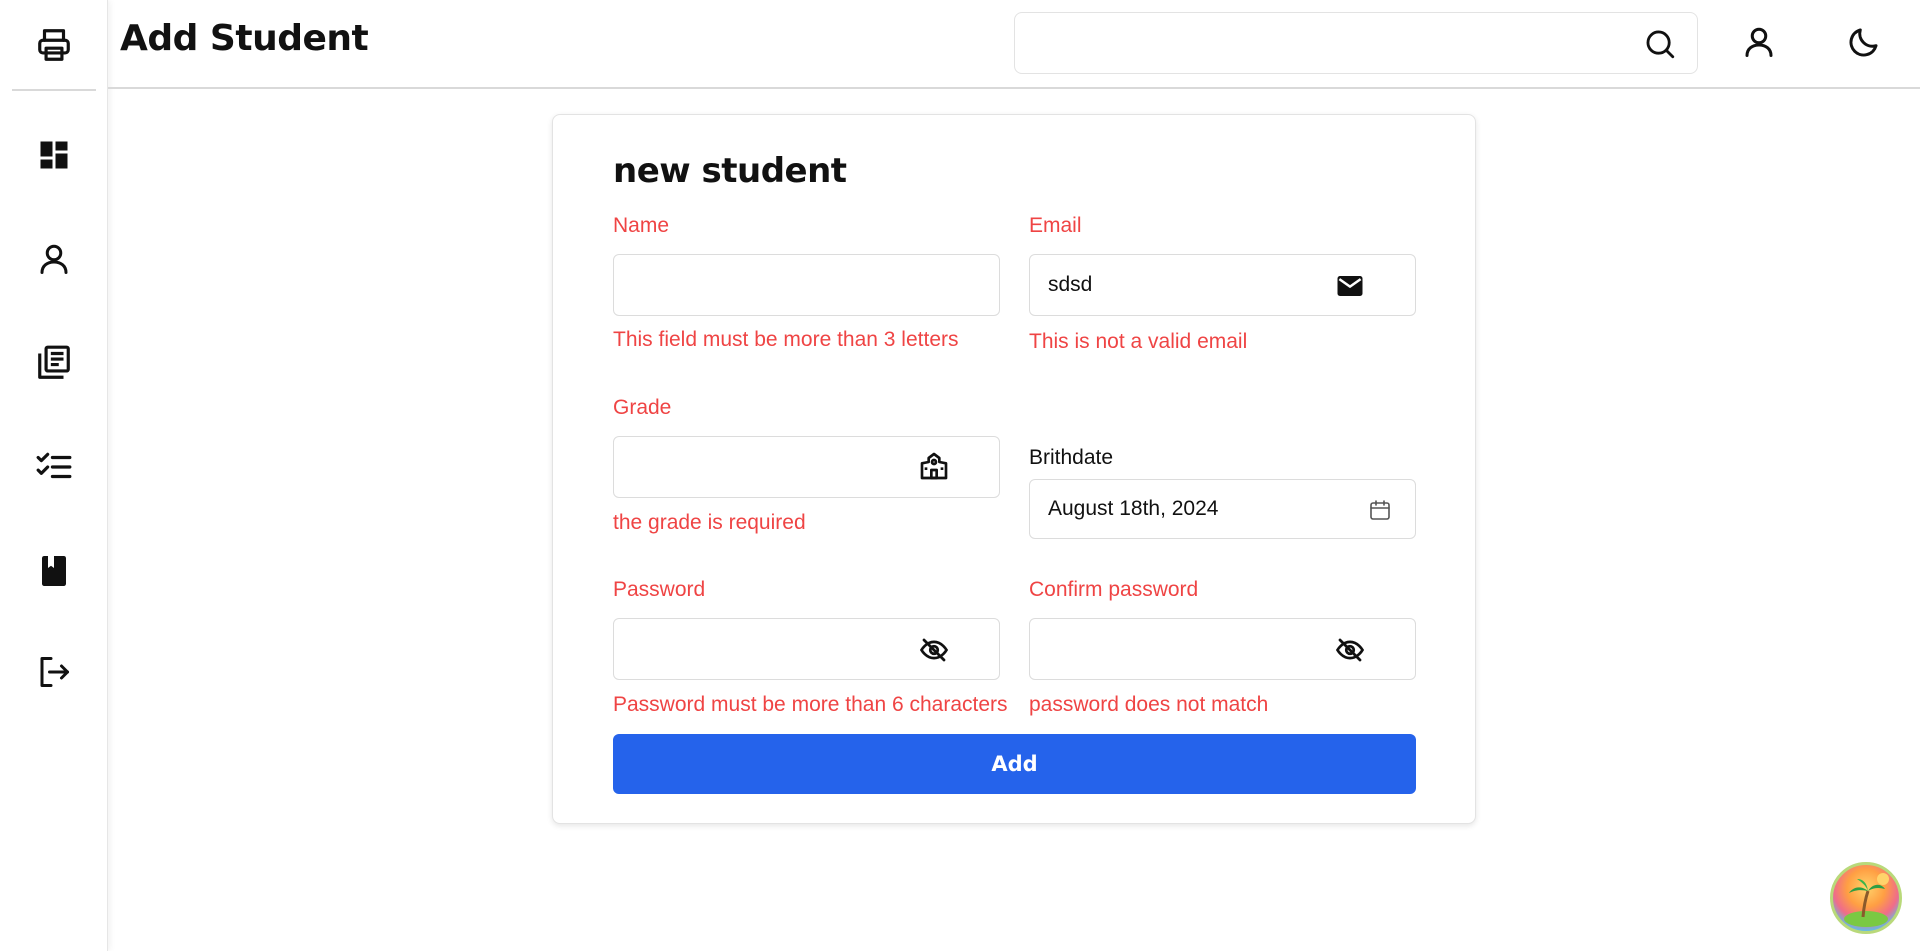  I want to click on sidebar-item-book, so click(54, 571).